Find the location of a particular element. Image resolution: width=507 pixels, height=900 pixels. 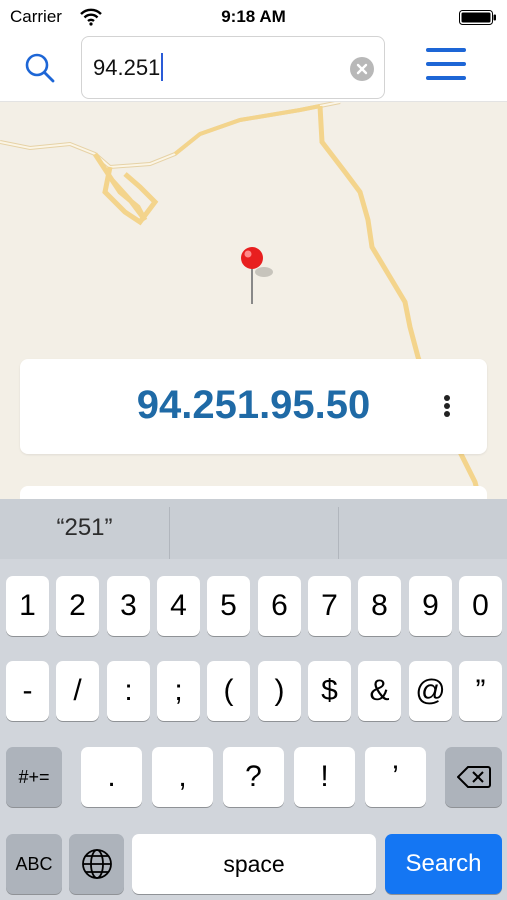

backspace-icon is located at coordinates (473, 777).